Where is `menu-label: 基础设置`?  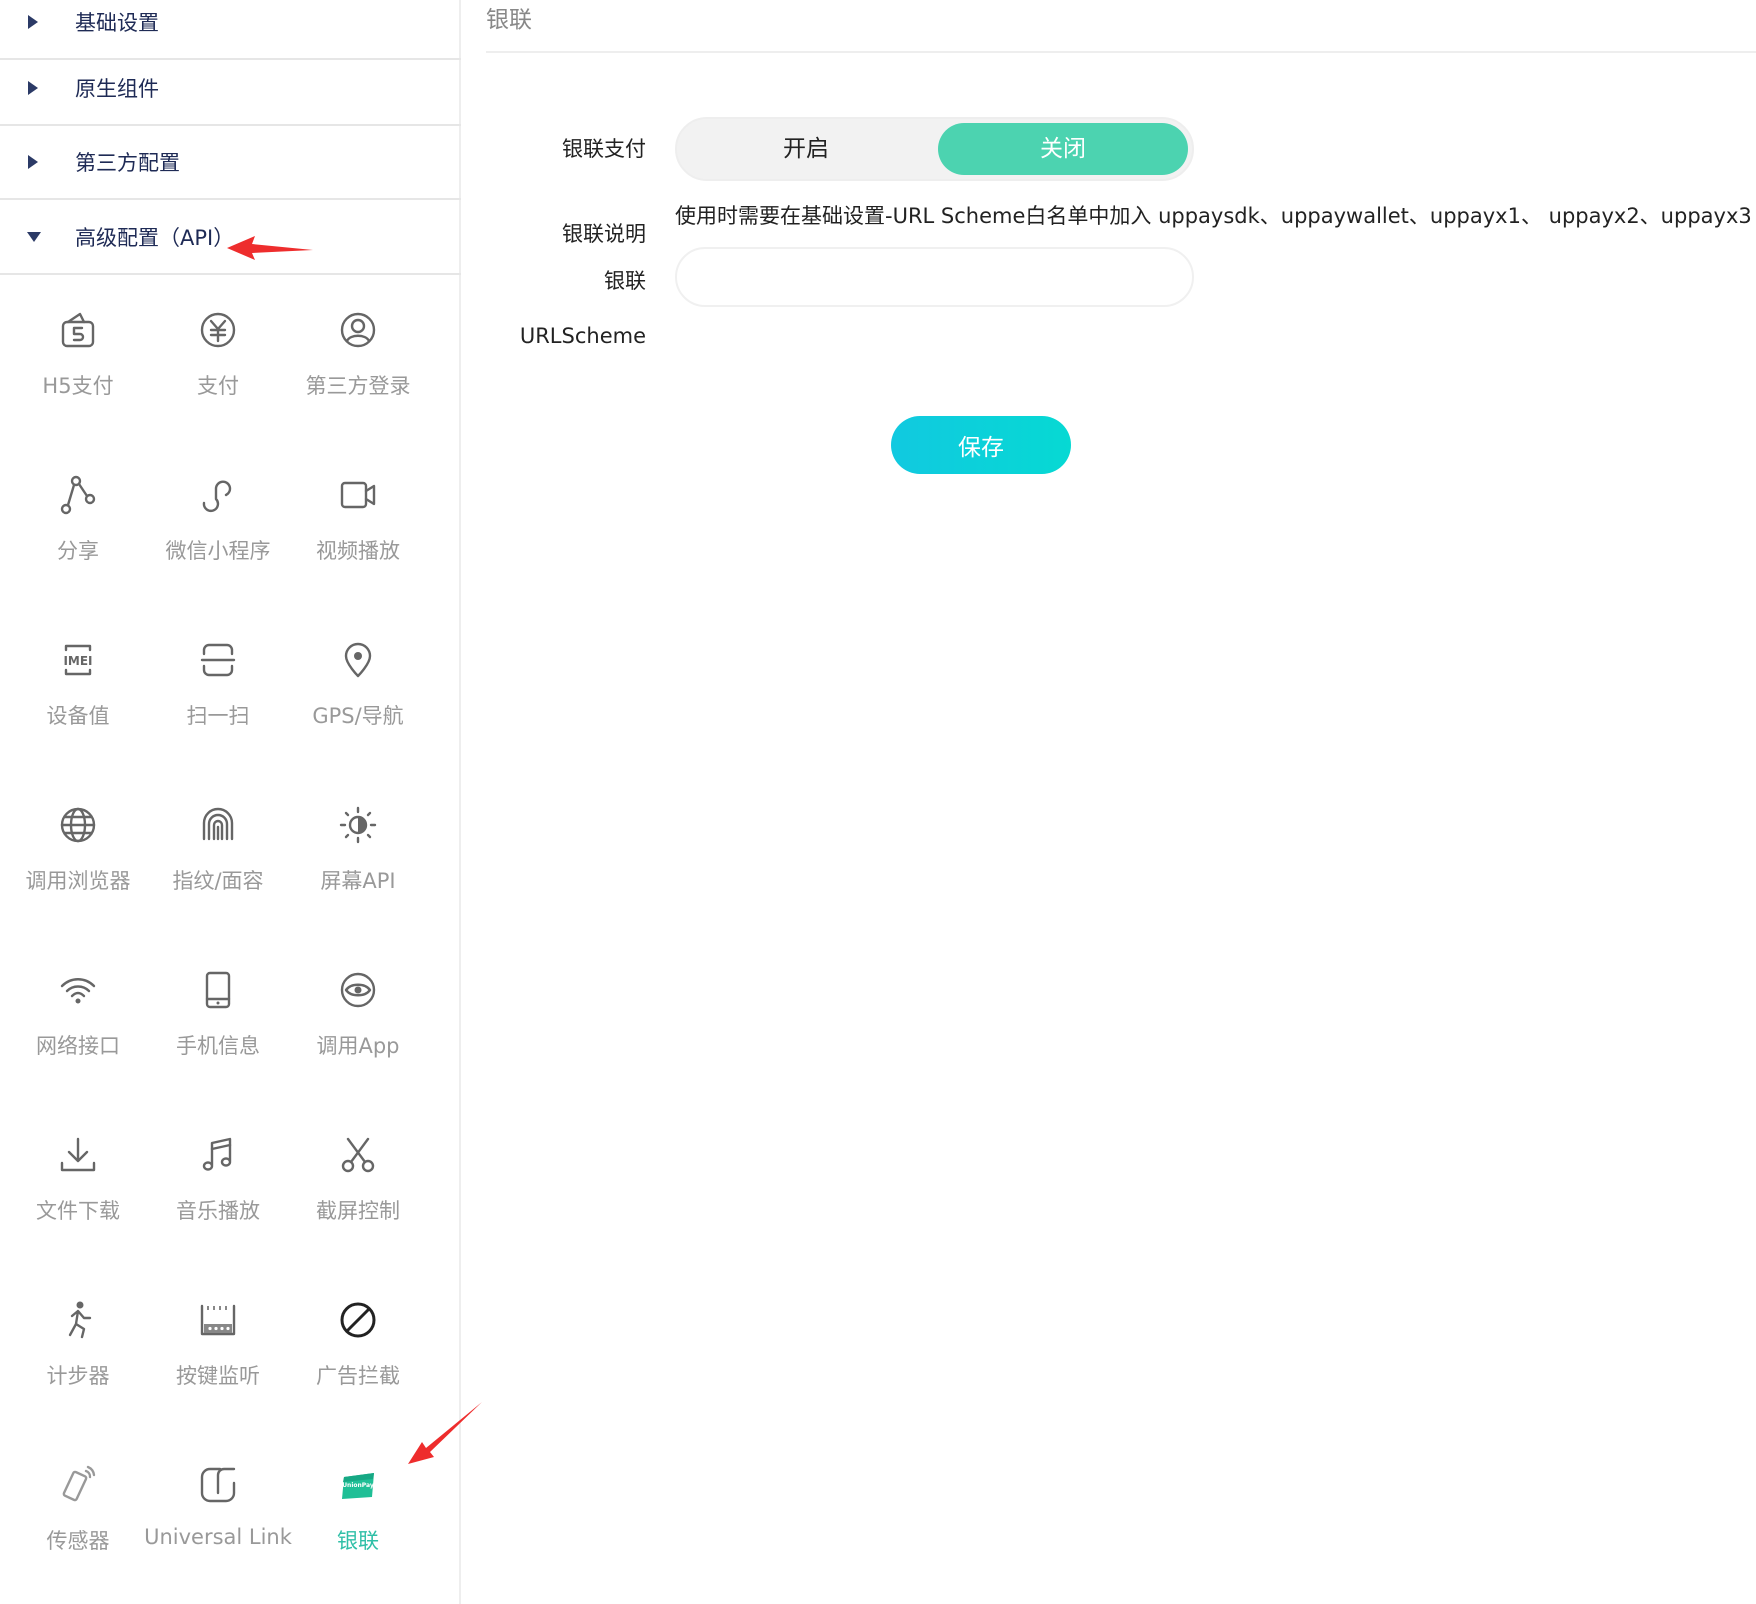
menu-label: 基础设置 is located at coordinates (117, 23).